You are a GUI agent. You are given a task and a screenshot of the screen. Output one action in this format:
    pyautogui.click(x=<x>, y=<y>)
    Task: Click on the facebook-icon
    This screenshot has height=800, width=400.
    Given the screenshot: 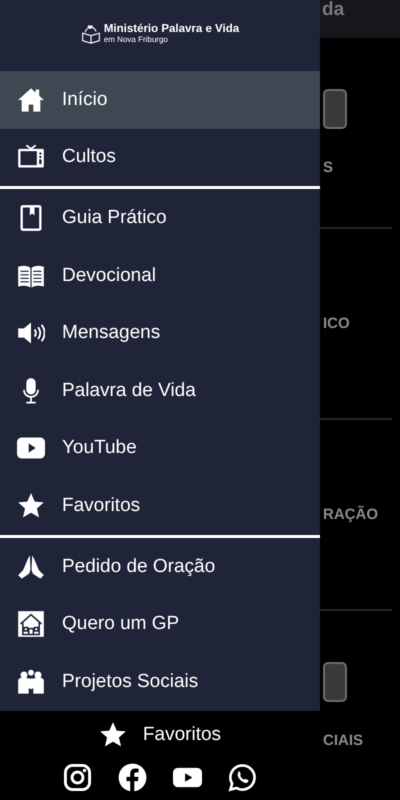 What is the action you would take?
    pyautogui.click(x=132, y=777)
    